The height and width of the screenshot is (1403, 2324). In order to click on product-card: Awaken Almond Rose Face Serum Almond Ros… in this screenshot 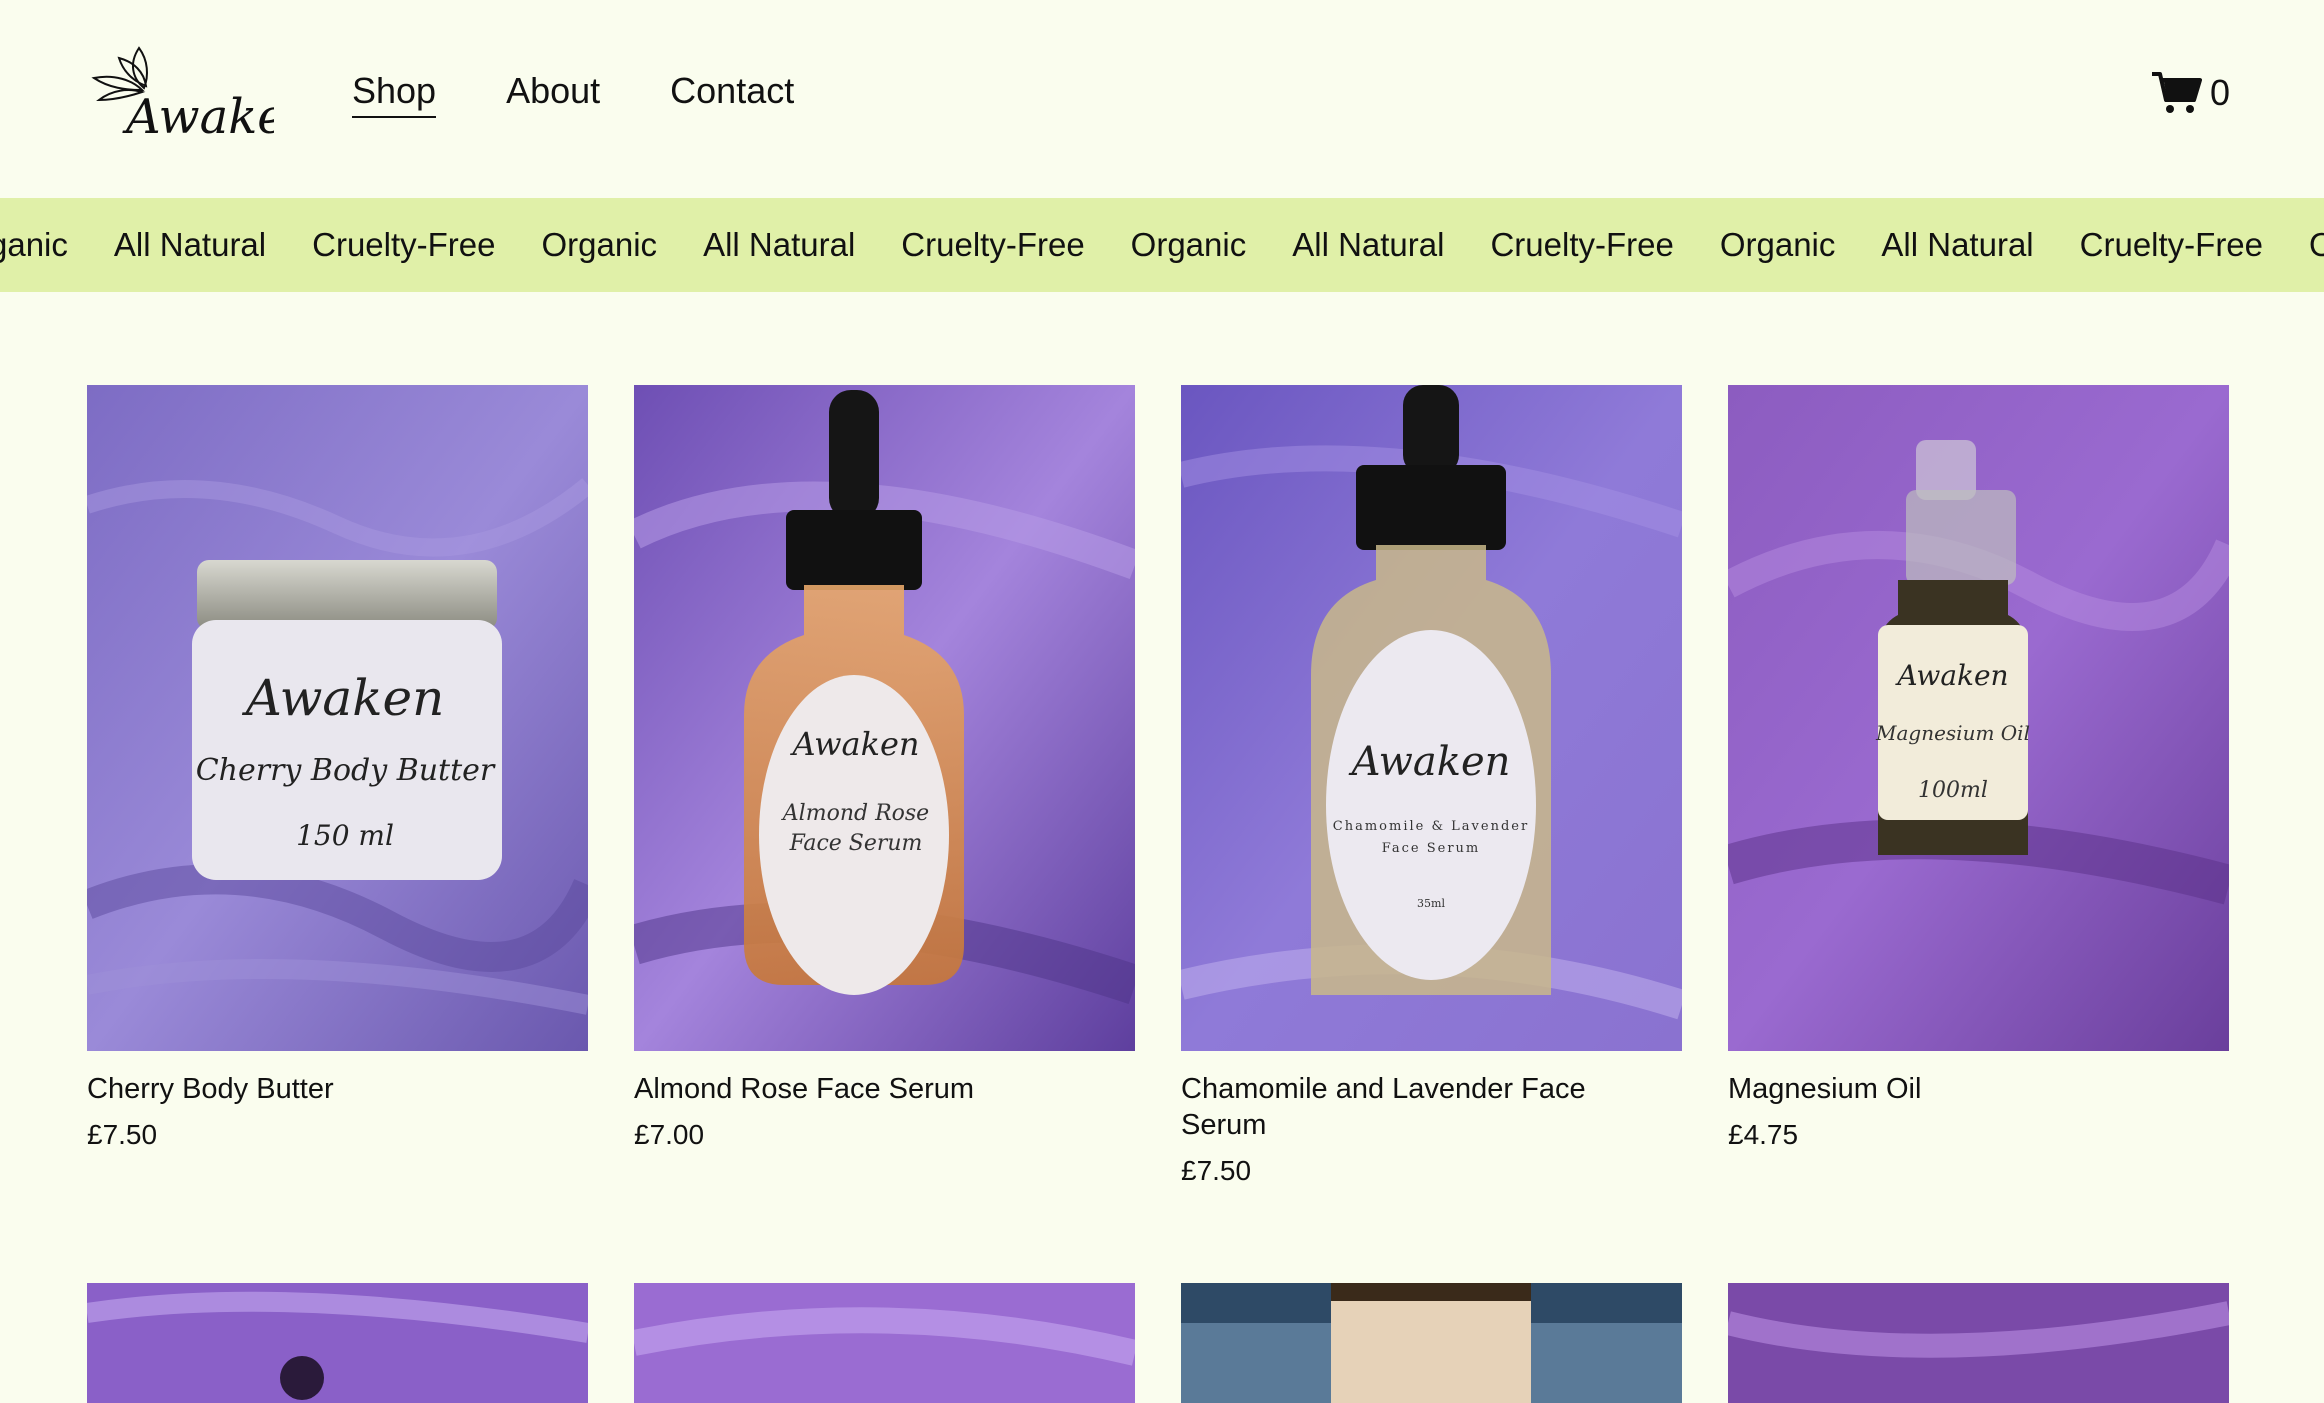, I will do `click(884, 768)`.